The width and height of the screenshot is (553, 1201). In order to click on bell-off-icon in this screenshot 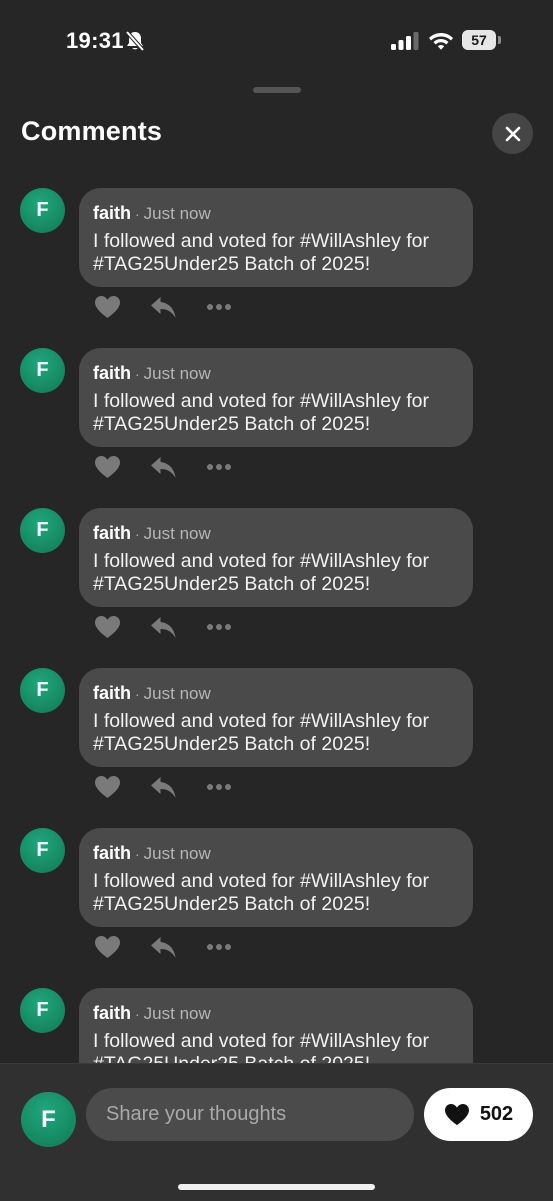, I will do `click(135, 41)`.